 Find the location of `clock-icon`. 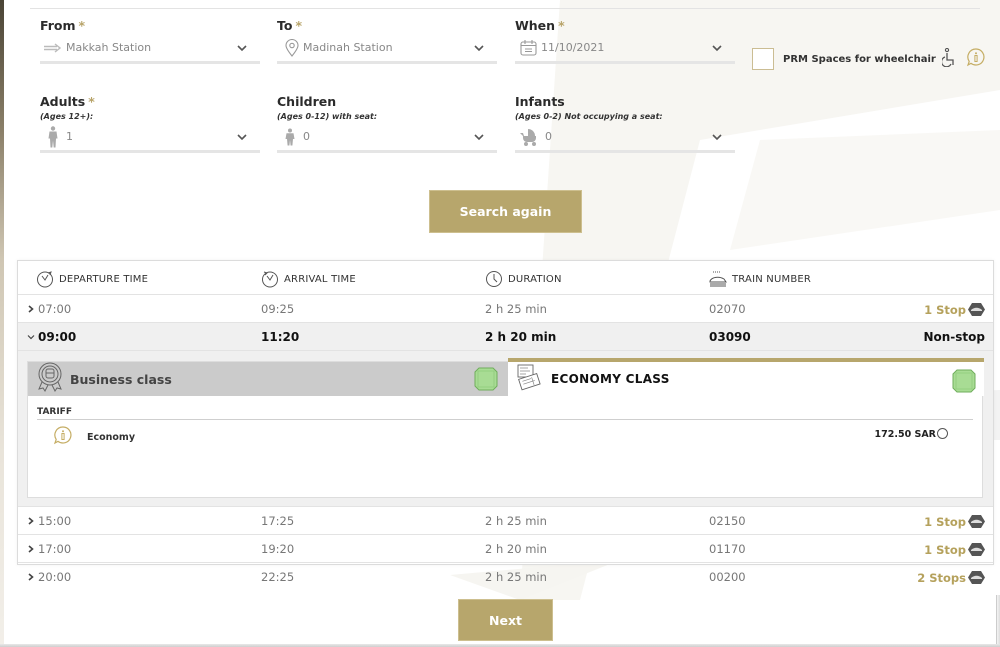

clock-icon is located at coordinates (494, 279).